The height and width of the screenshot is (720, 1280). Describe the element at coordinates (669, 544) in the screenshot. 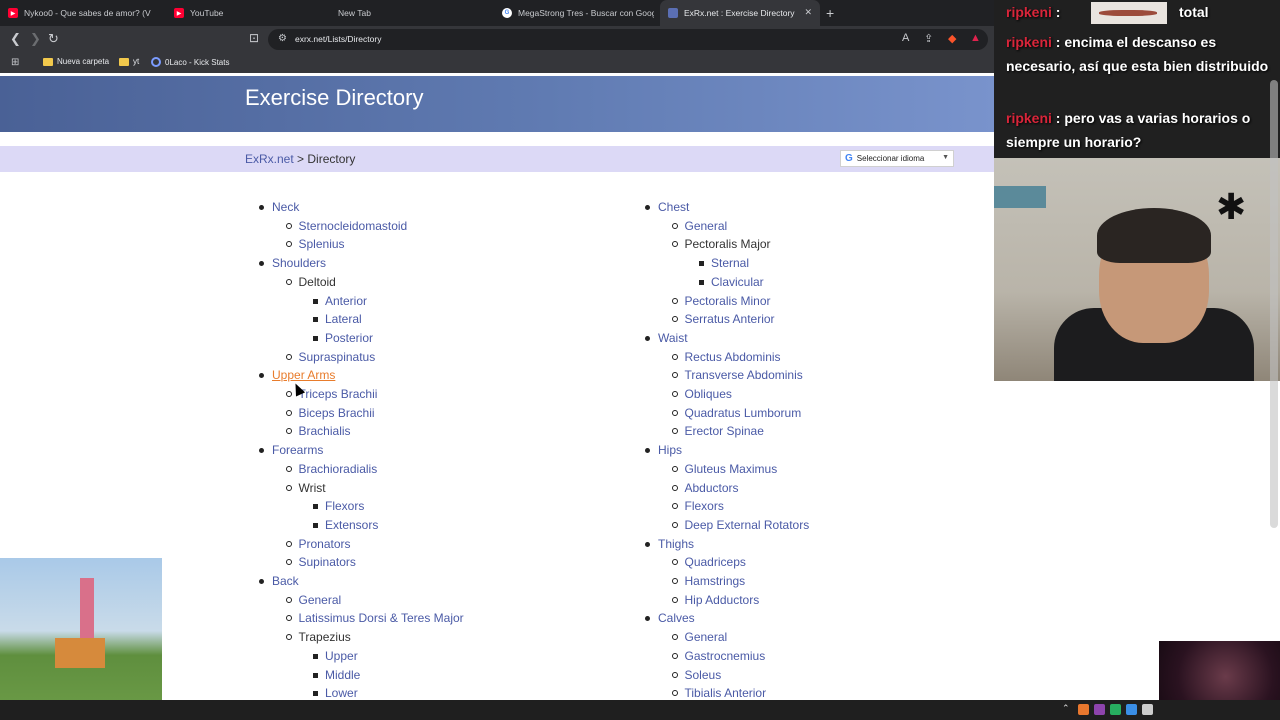

I see `muscle-list-item: Thighs` at that location.